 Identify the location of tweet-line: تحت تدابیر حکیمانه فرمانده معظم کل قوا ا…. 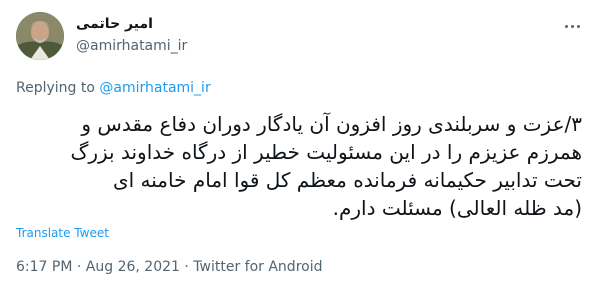
(347, 180).